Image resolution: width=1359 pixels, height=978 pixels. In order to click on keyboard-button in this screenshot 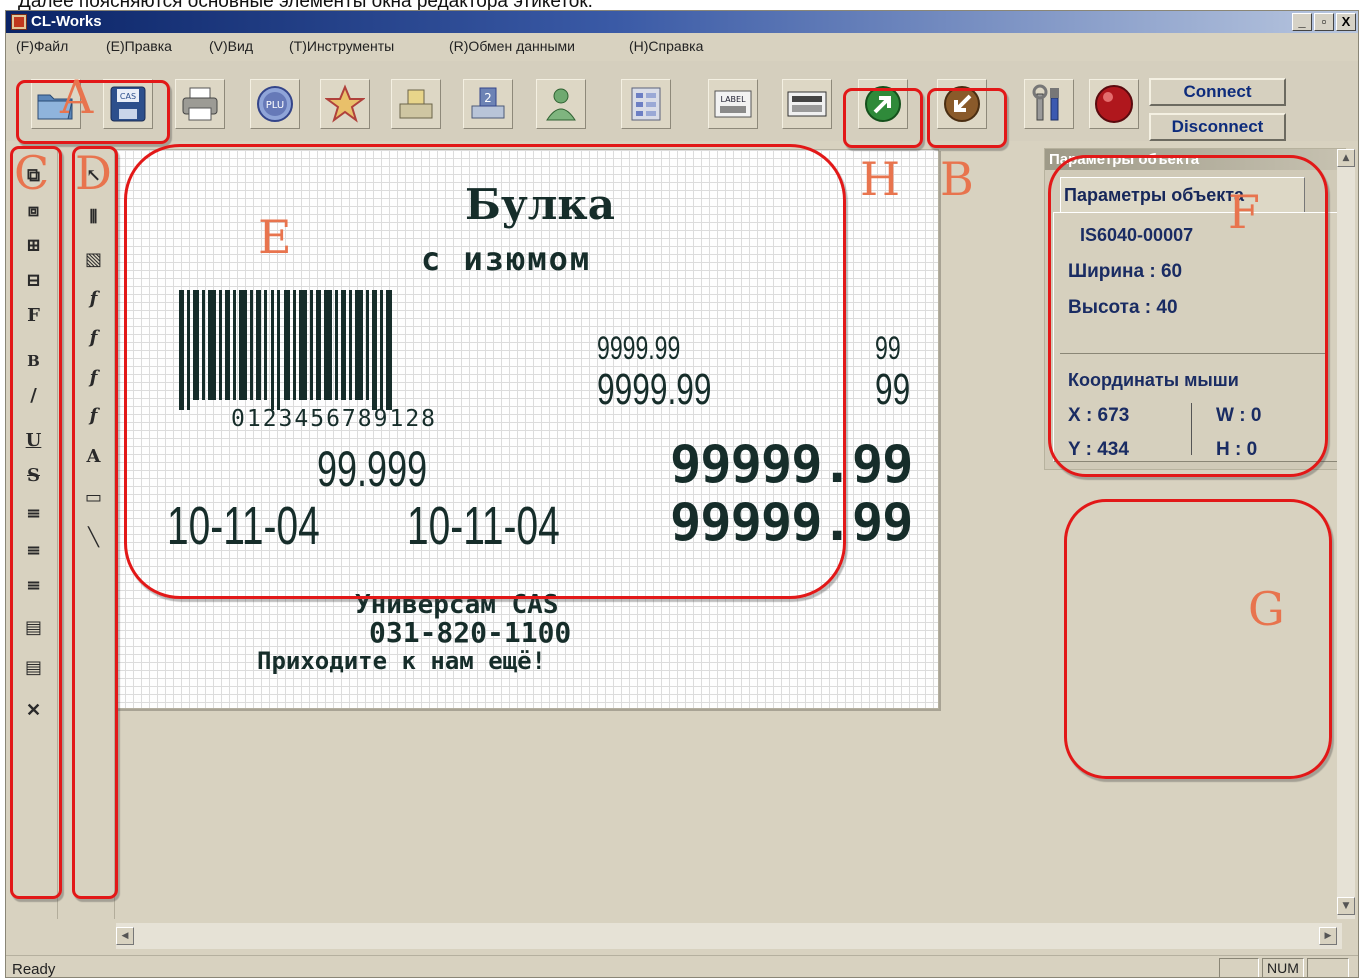, I will do `click(807, 104)`.